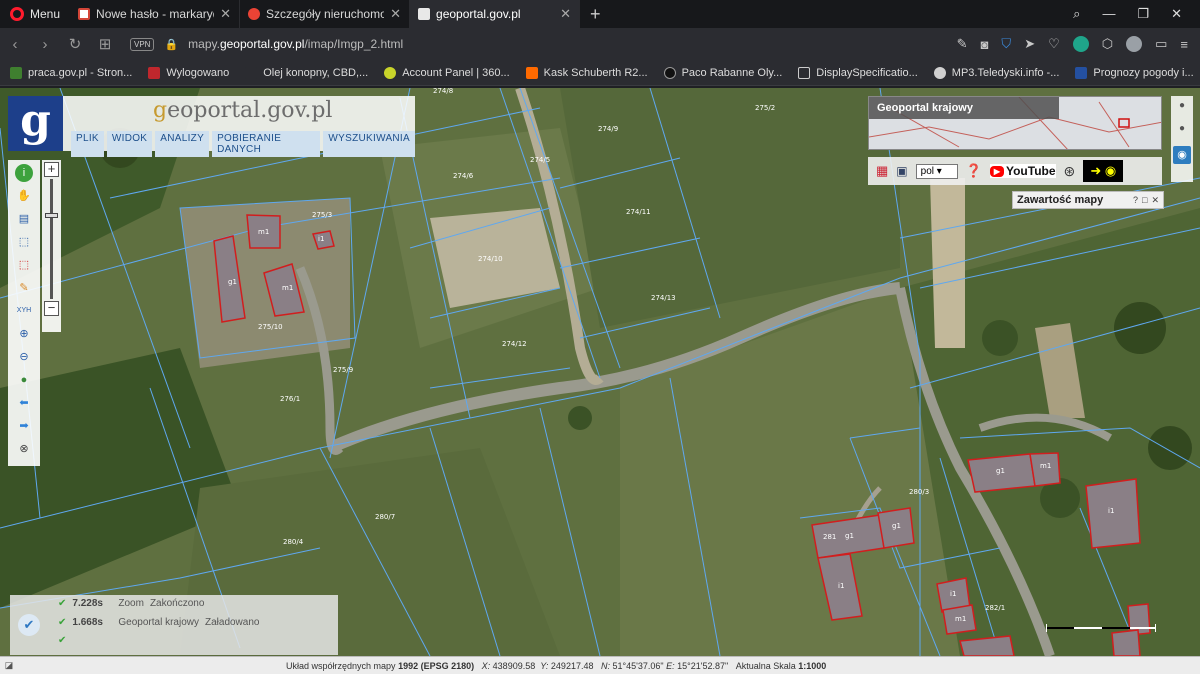 This screenshot has height=674, width=1200. I want to click on plot-number-label: 276/1, so click(290, 399).